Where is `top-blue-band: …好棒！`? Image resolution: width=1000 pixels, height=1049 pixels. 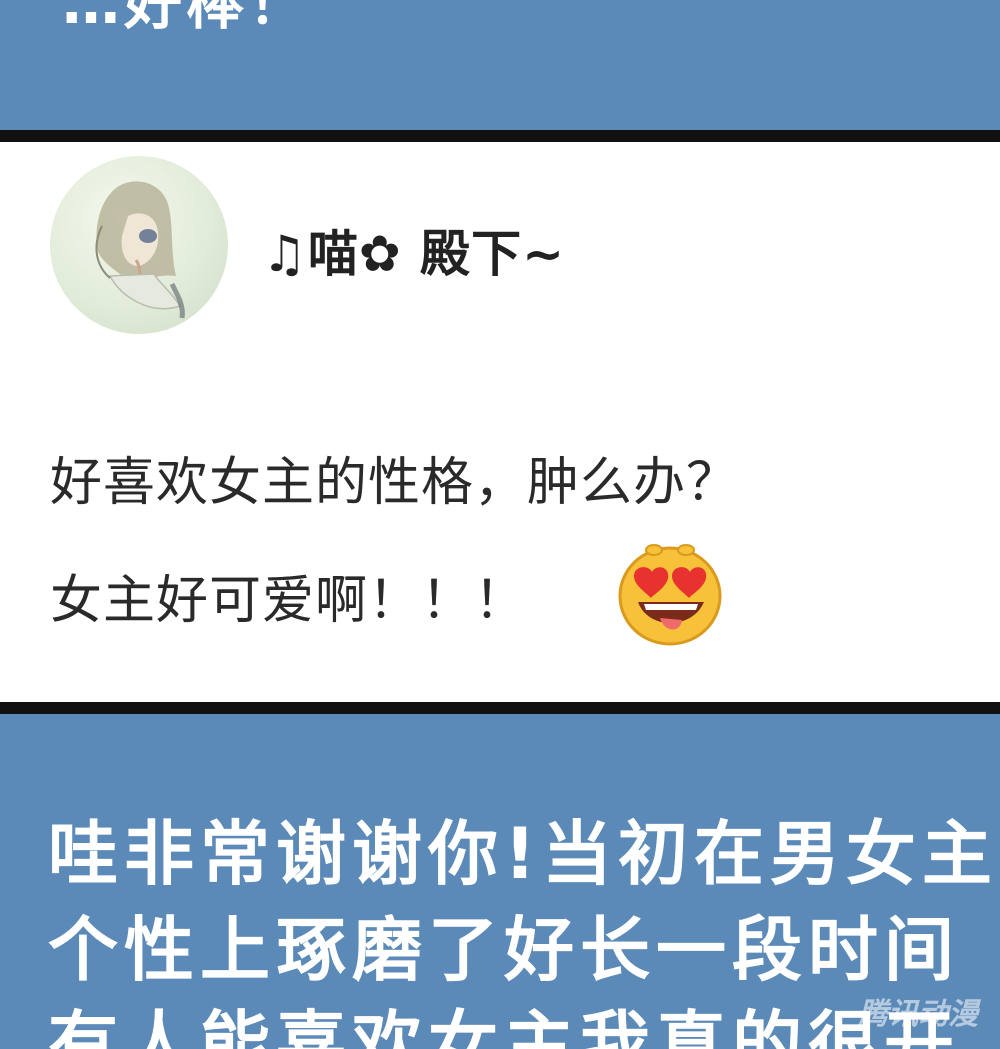 top-blue-band: …好棒！ is located at coordinates (500, 65).